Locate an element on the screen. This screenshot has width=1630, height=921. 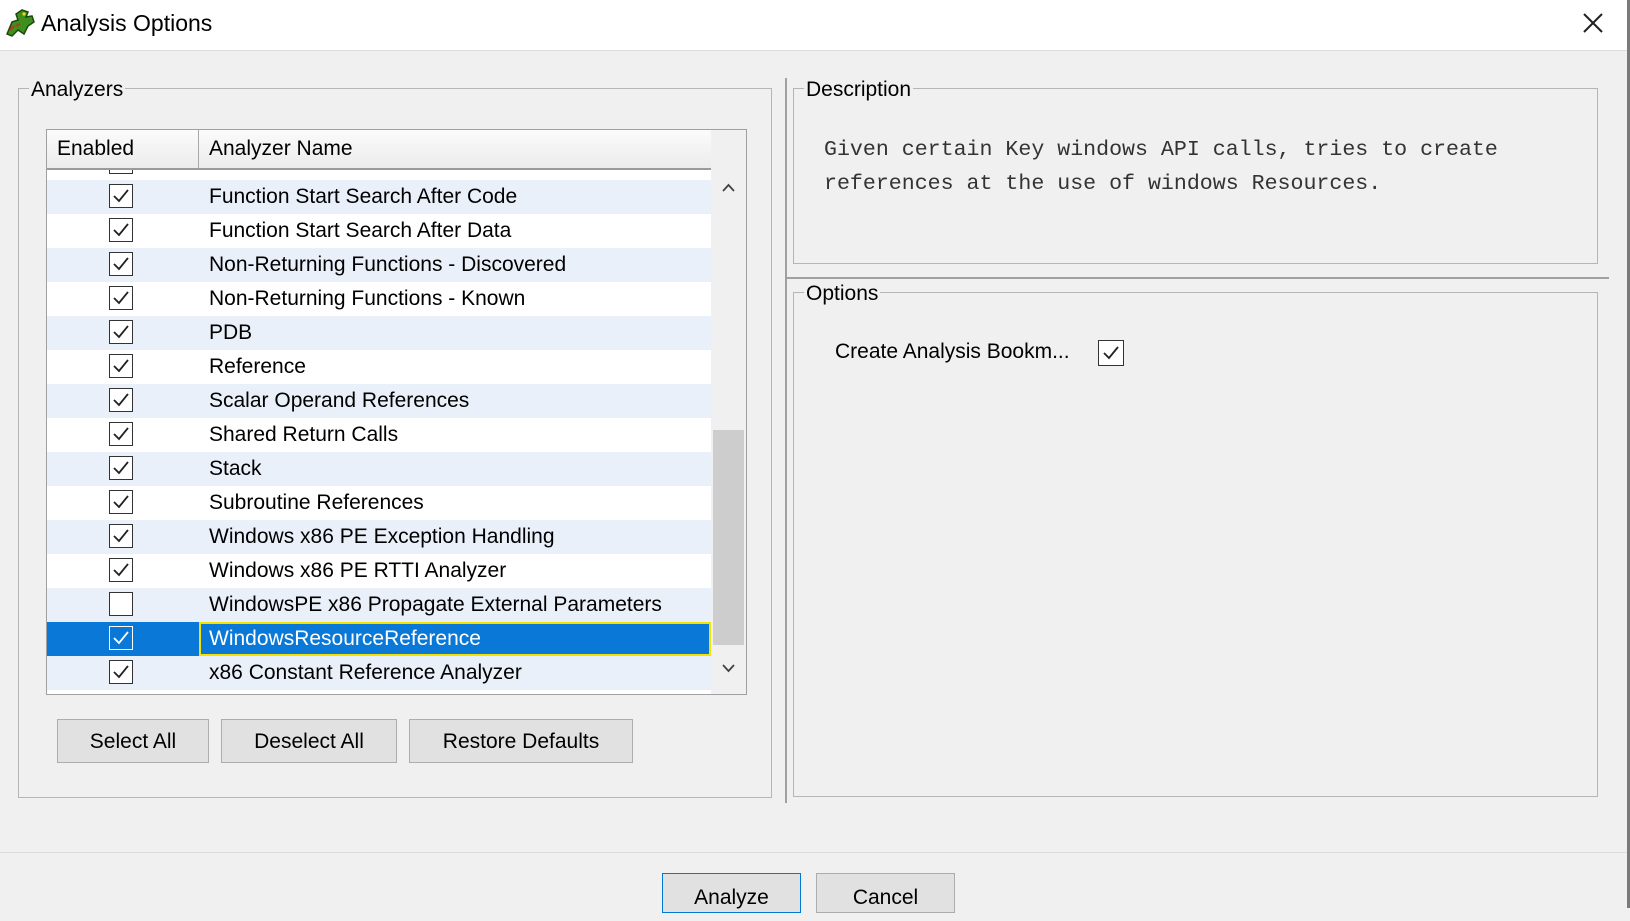
row-analyzer-name: x86 Constant Reference Analyzer is located at coordinates (365, 672).